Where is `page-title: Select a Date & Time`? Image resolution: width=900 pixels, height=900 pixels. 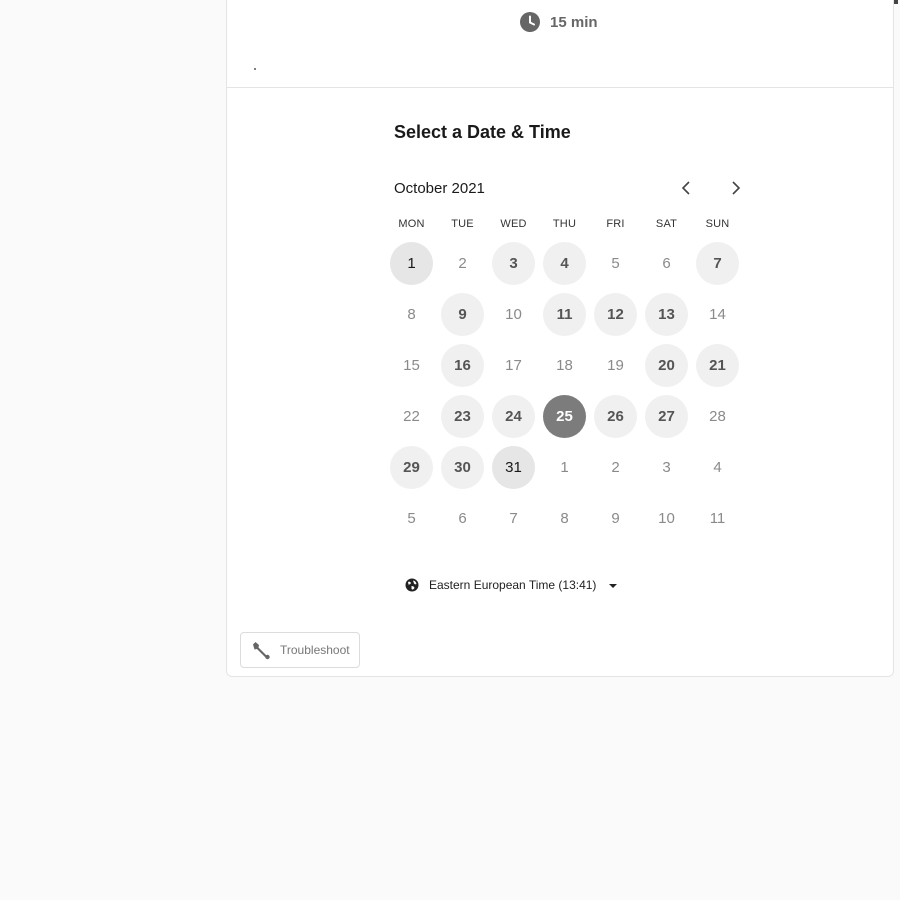
page-title: Select a Date & Time is located at coordinates (482, 132).